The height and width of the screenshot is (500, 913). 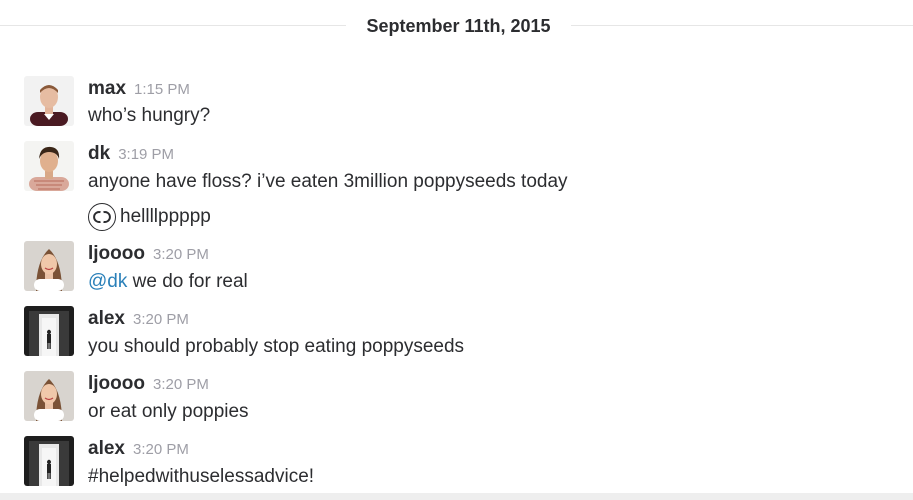 What do you see at coordinates (107, 281) in the screenshot?
I see `user-mention: @dk` at bounding box center [107, 281].